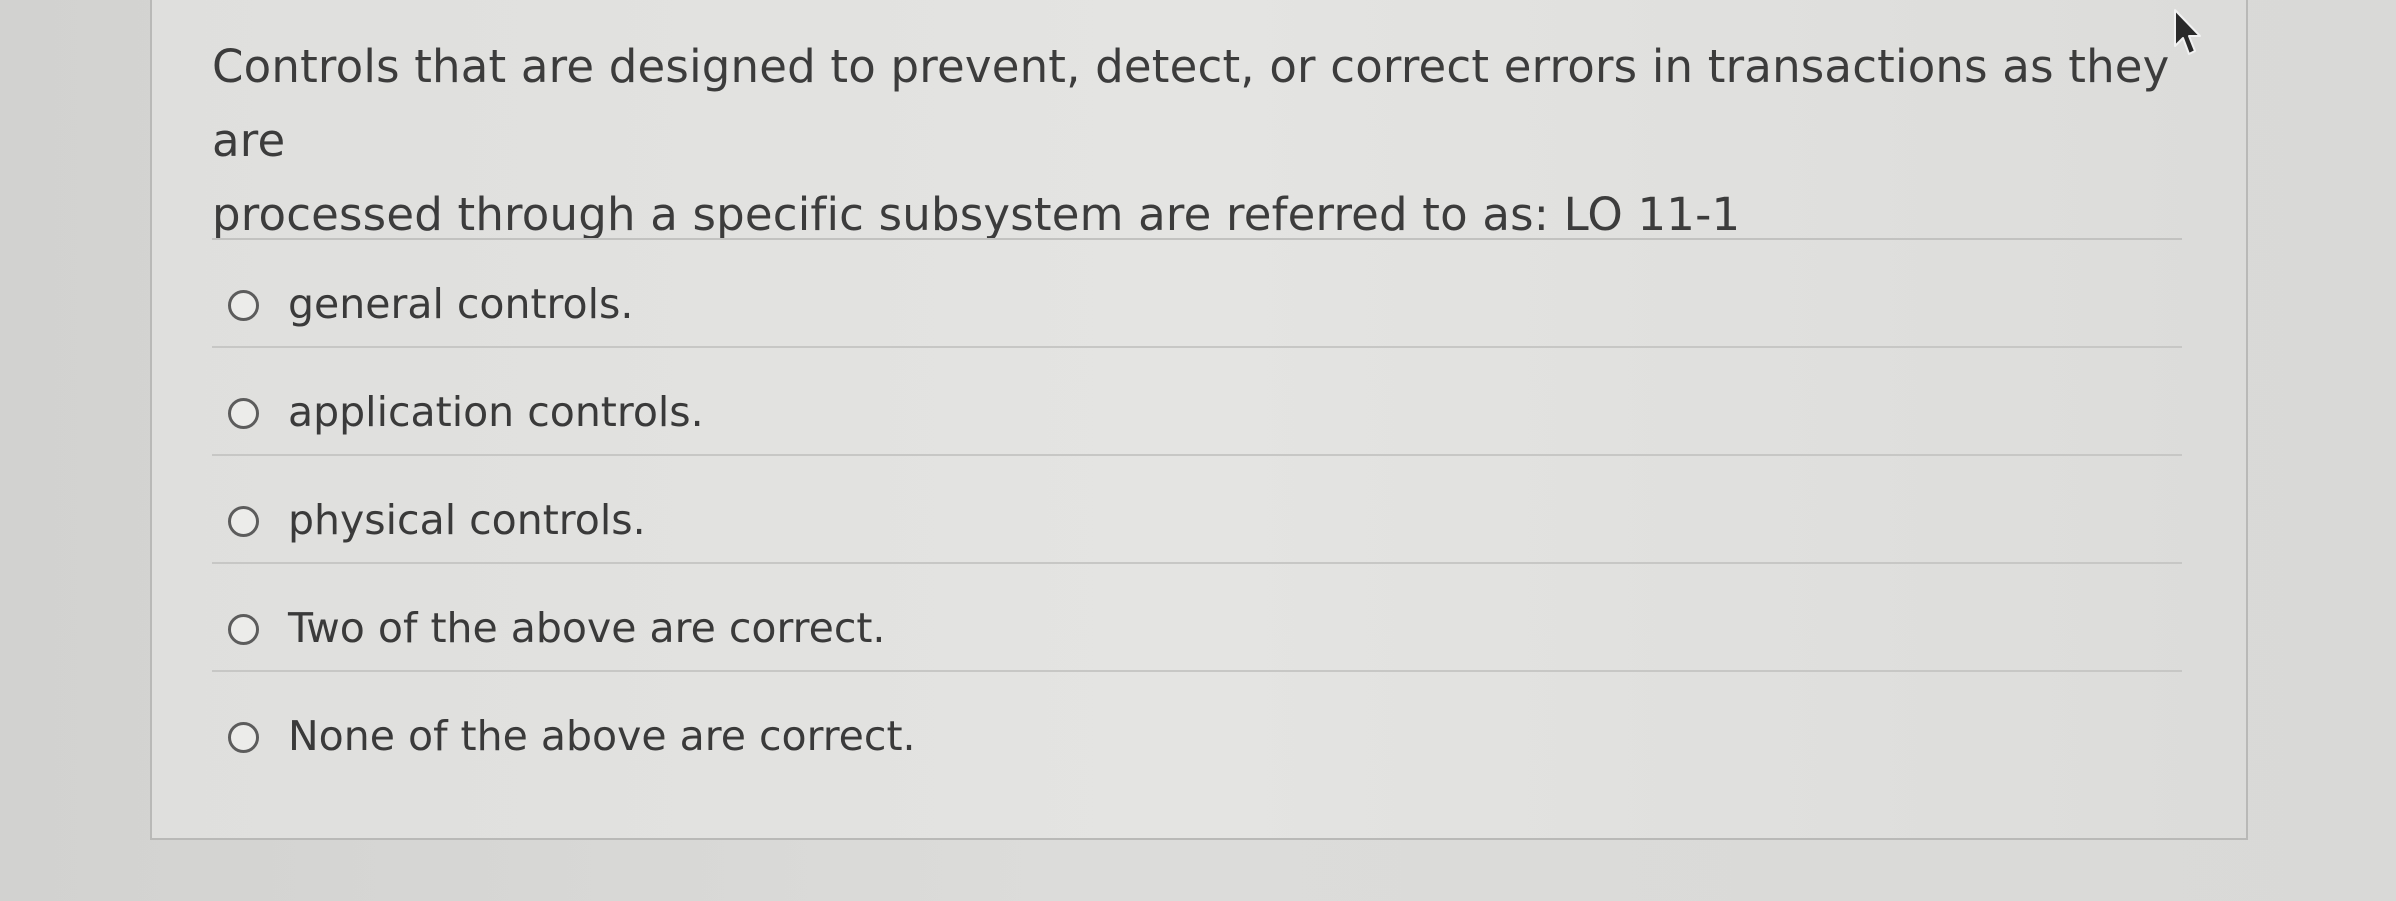  Describe the element at coordinates (602, 736) in the screenshot. I see `answer-option-label: None of the above are correct.` at that location.